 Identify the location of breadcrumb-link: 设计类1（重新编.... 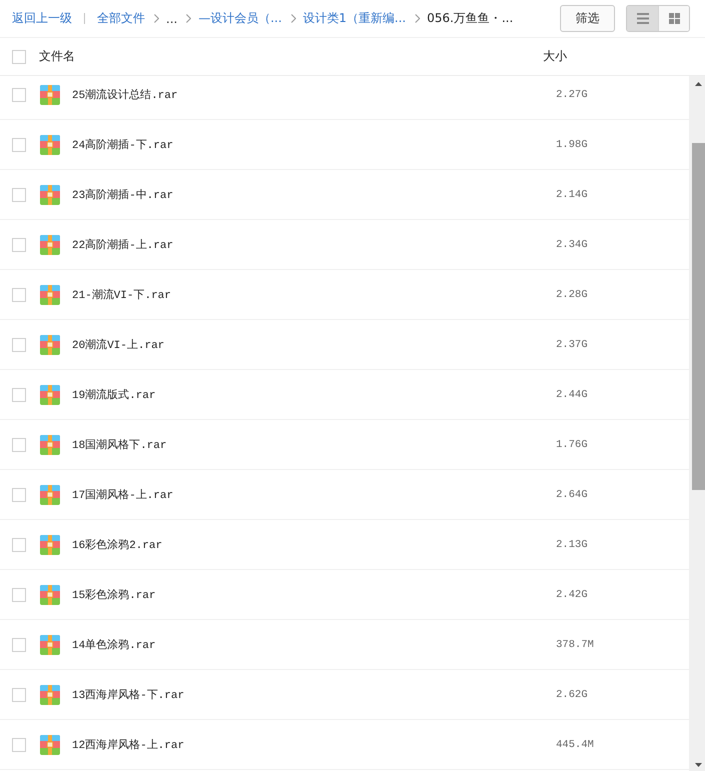
(354, 18).